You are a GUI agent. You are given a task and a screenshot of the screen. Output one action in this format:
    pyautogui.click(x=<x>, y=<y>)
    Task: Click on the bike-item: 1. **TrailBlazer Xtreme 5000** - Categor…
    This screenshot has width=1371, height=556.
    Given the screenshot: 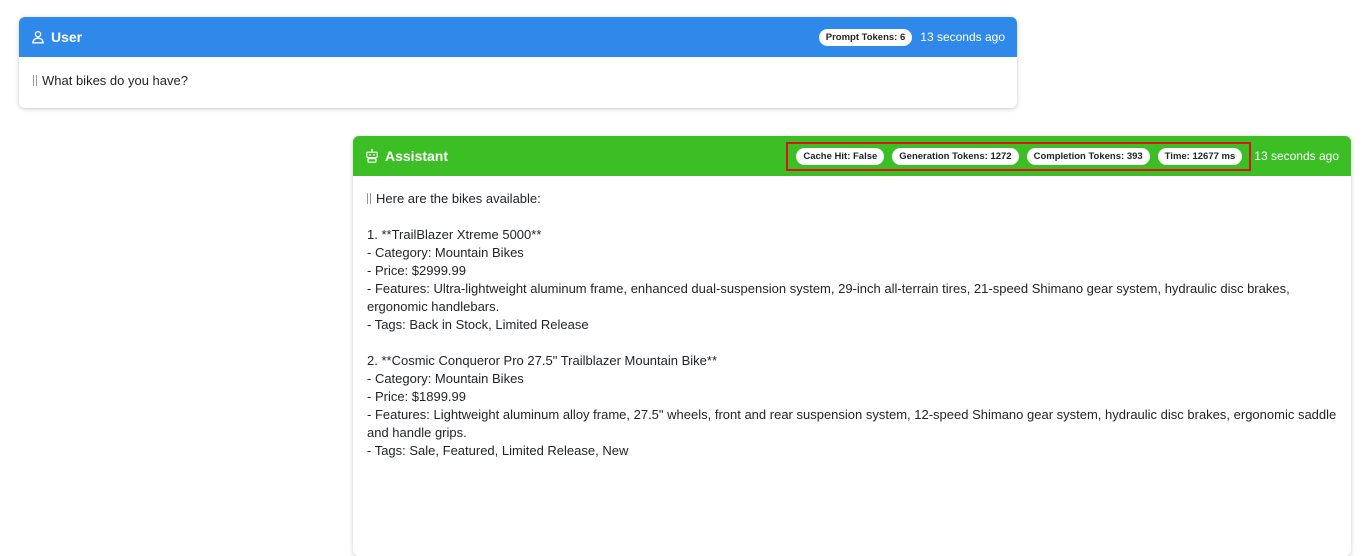 What is the action you would take?
    pyautogui.click(x=852, y=280)
    